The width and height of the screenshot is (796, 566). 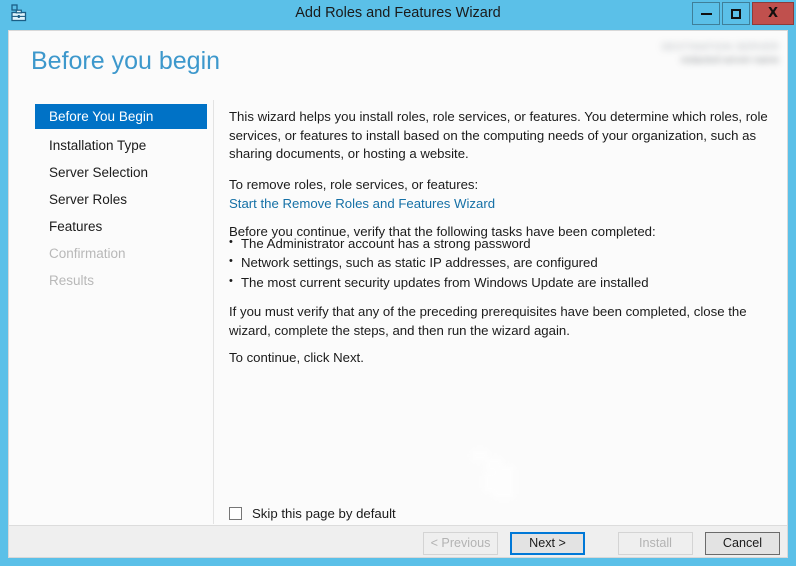 I want to click on close-icon: X, so click(x=773, y=13).